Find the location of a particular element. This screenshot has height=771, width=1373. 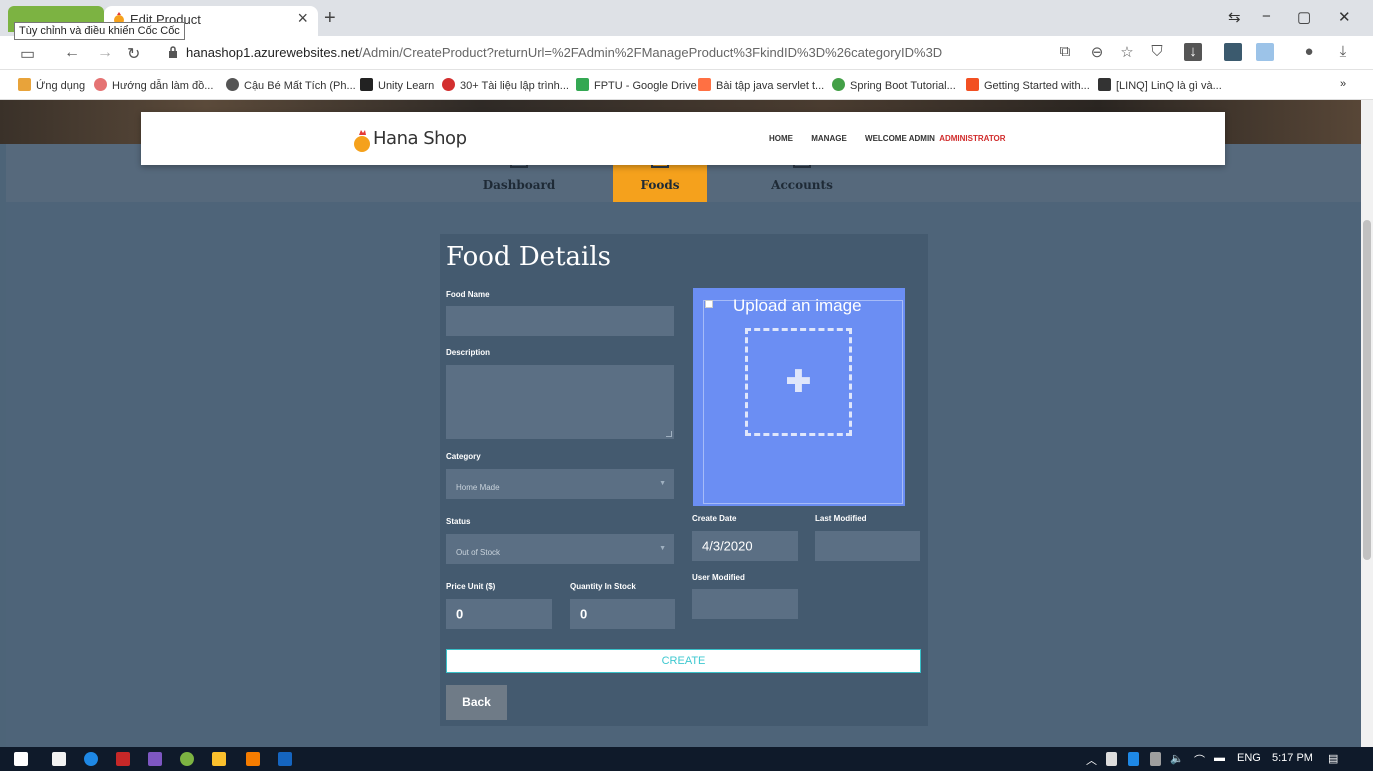

user-modified-input is located at coordinates (745, 604).